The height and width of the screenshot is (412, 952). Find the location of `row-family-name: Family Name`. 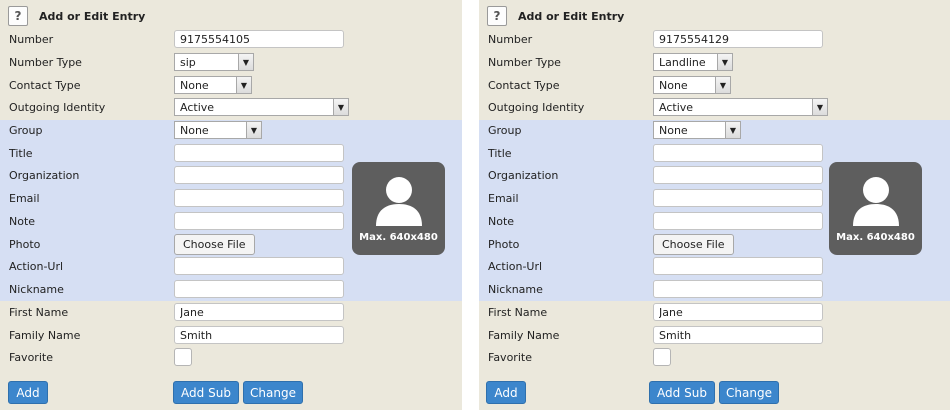

row-family-name: Family Name is located at coordinates (714, 336).